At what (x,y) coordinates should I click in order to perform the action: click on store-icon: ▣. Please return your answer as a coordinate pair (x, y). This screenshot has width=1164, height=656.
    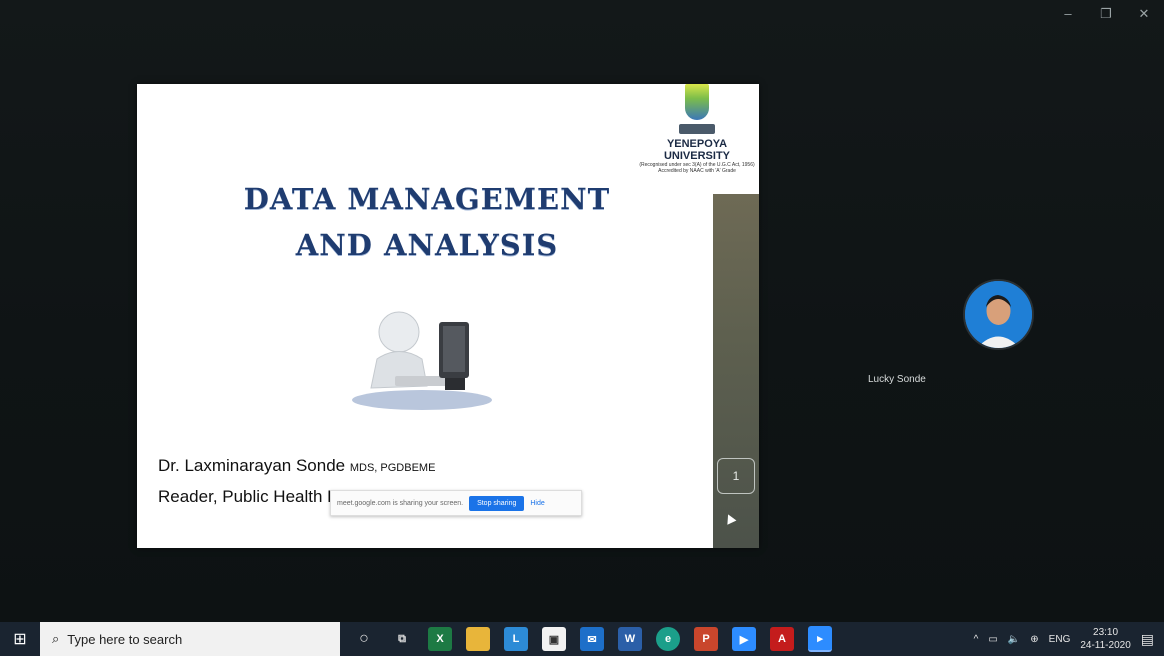
    Looking at the image, I should click on (554, 639).